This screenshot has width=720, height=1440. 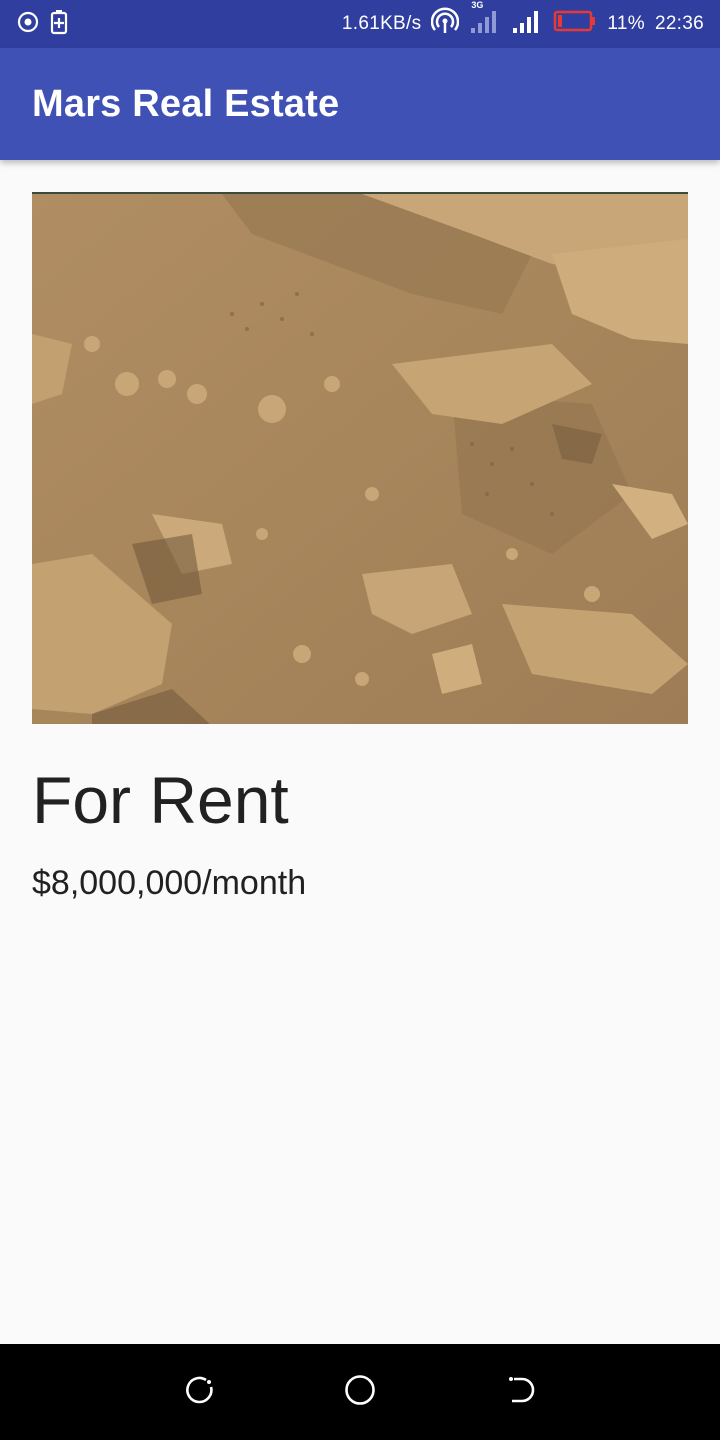 What do you see at coordinates (527, 24) in the screenshot?
I see `signal-icon` at bounding box center [527, 24].